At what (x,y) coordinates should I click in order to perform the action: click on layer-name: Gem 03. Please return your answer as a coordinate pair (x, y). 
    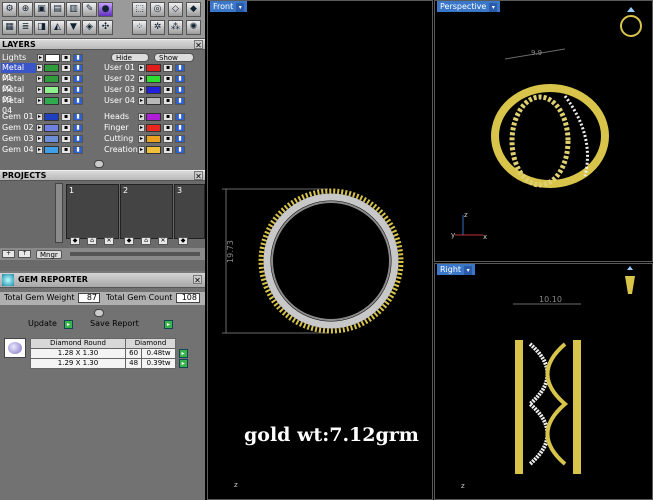
    Looking at the image, I should click on (18, 139).